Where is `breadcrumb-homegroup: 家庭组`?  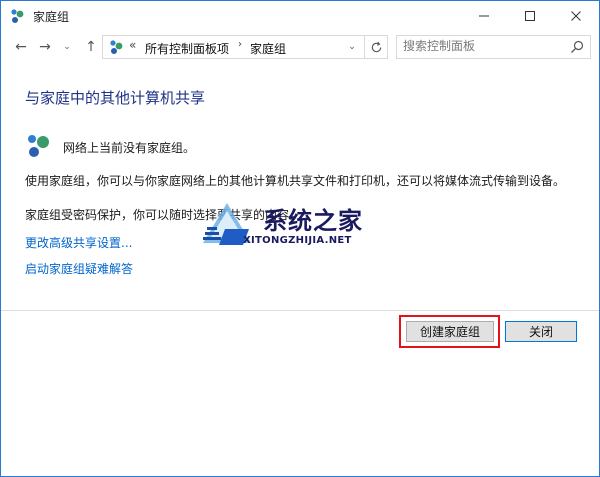 breadcrumb-homegroup: 家庭组 is located at coordinates (268, 48).